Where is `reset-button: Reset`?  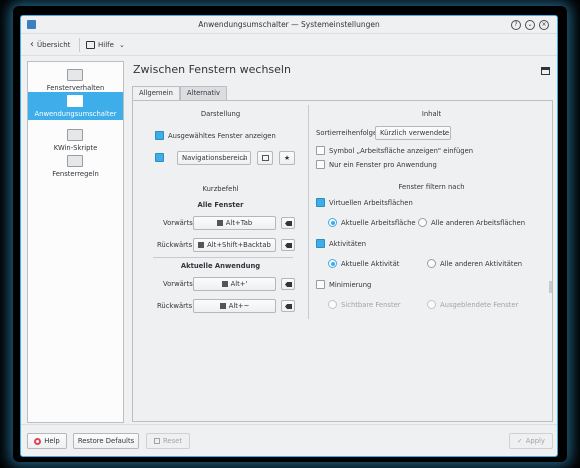
reset-button: Reset is located at coordinates (168, 441).